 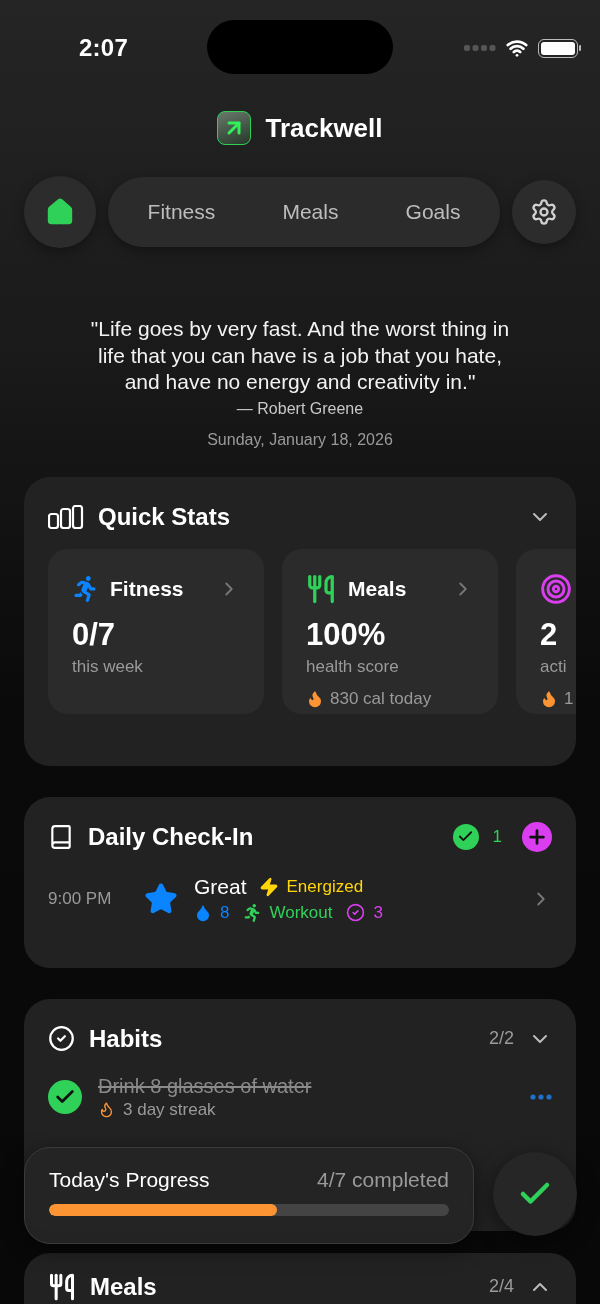 I want to click on bar-chart-icon, so click(x=66, y=516).